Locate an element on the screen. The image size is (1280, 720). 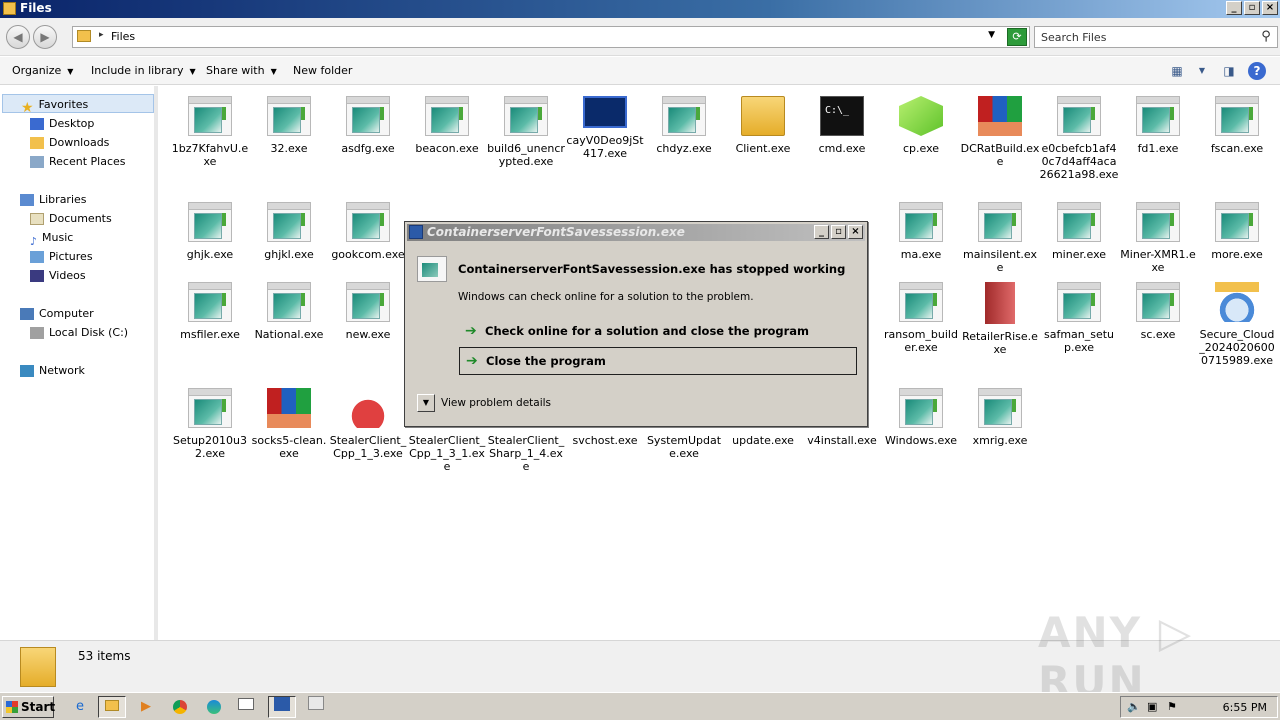
file-item: chdyz.exe is located at coordinates (684, 125).